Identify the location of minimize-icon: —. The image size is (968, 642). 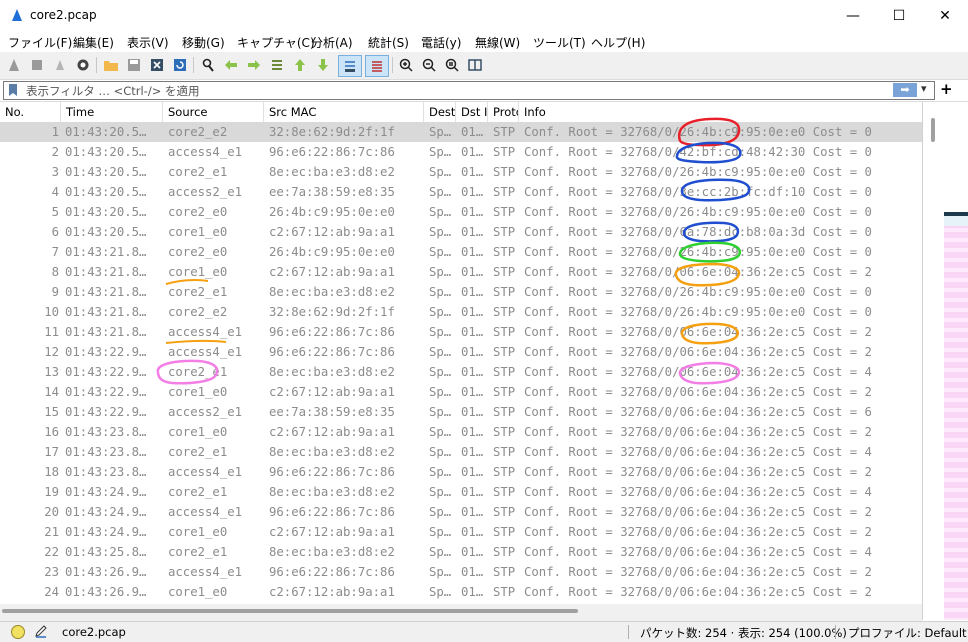
(853, 15).